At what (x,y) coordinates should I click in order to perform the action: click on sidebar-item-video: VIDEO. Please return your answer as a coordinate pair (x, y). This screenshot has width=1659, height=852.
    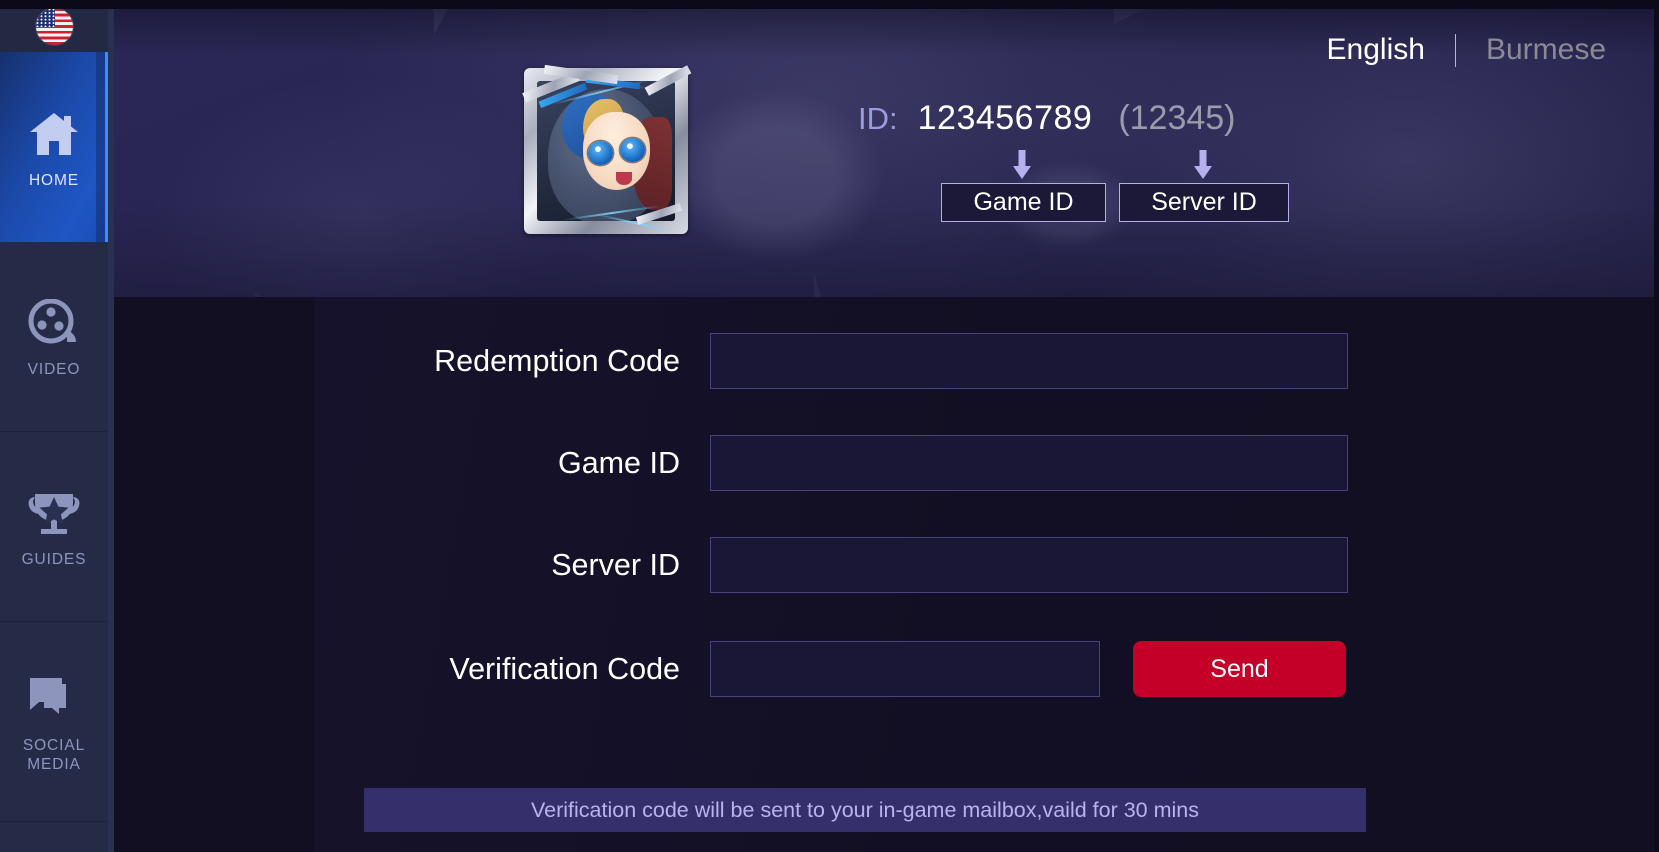
    Looking at the image, I should click on (54, 337).